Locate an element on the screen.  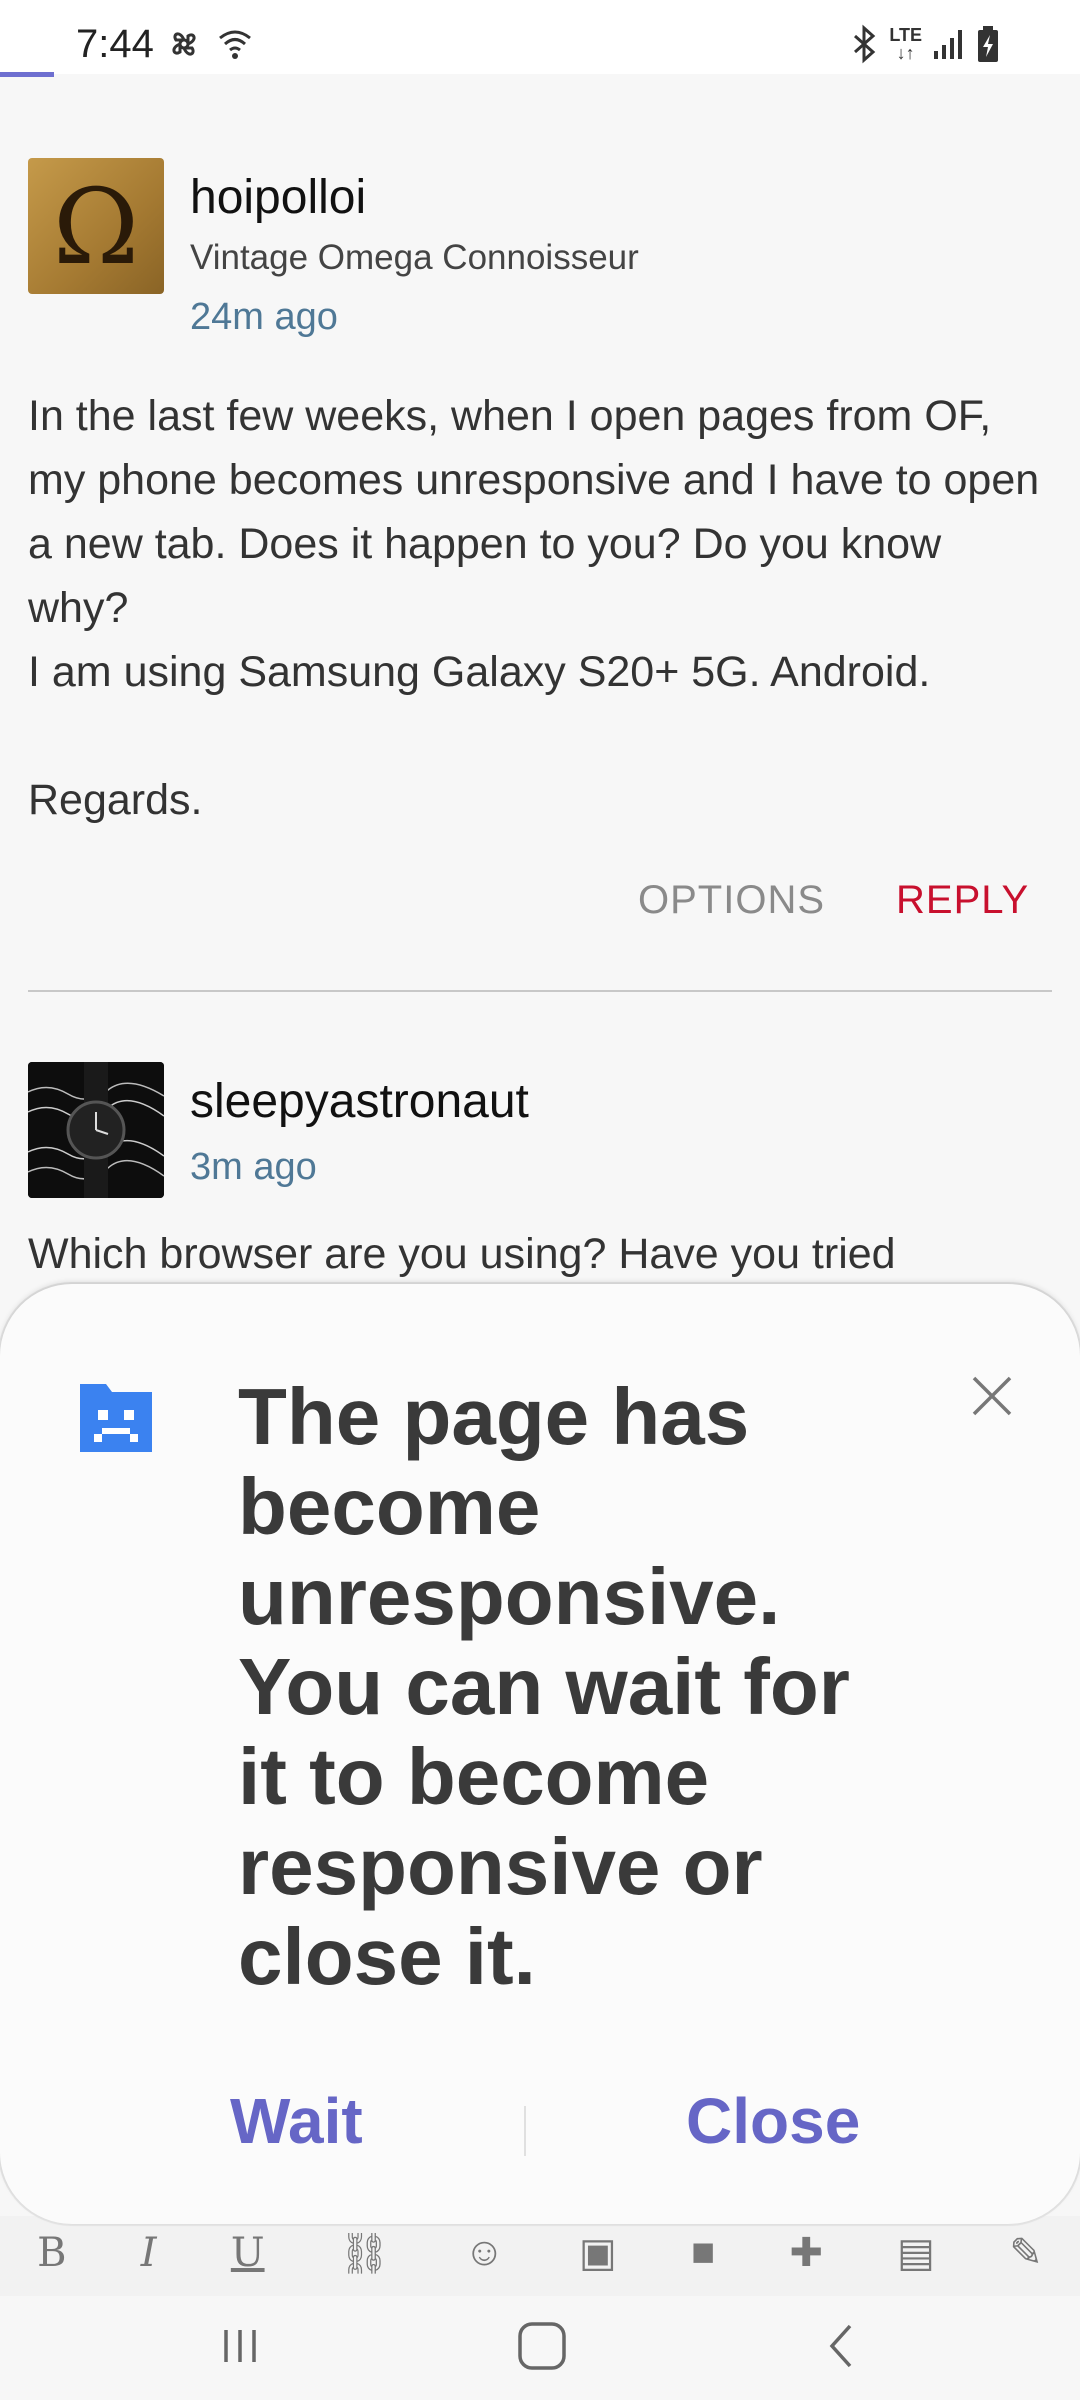
battery-icon is located at coordinates (988, 44).